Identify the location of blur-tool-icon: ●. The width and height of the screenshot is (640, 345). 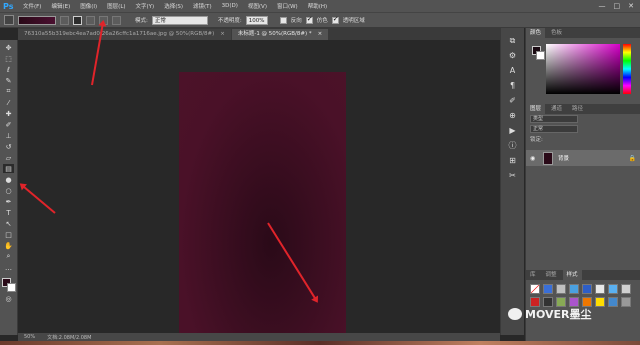
(8, 179).